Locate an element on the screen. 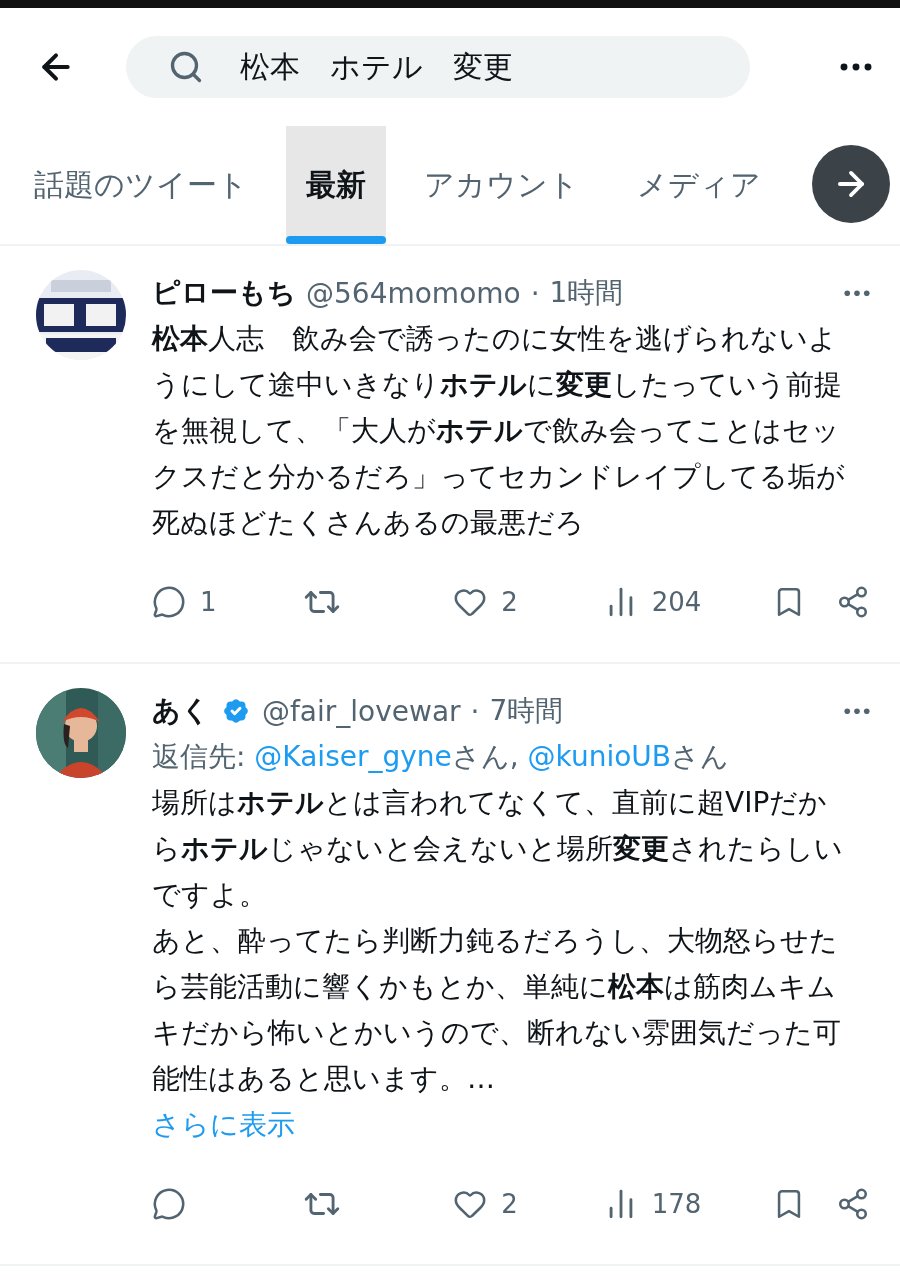 The width and height of the screenshot is (900, 1280). post-time: 1時間 is located at coordinates (586, 293).